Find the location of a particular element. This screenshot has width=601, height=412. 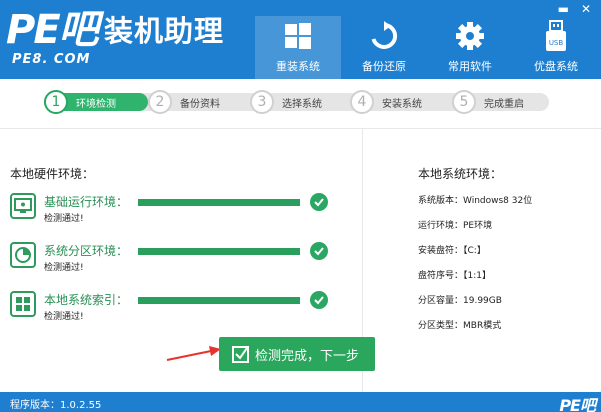

step-1: 1 环境检测 is located at coordinates (80, 102).